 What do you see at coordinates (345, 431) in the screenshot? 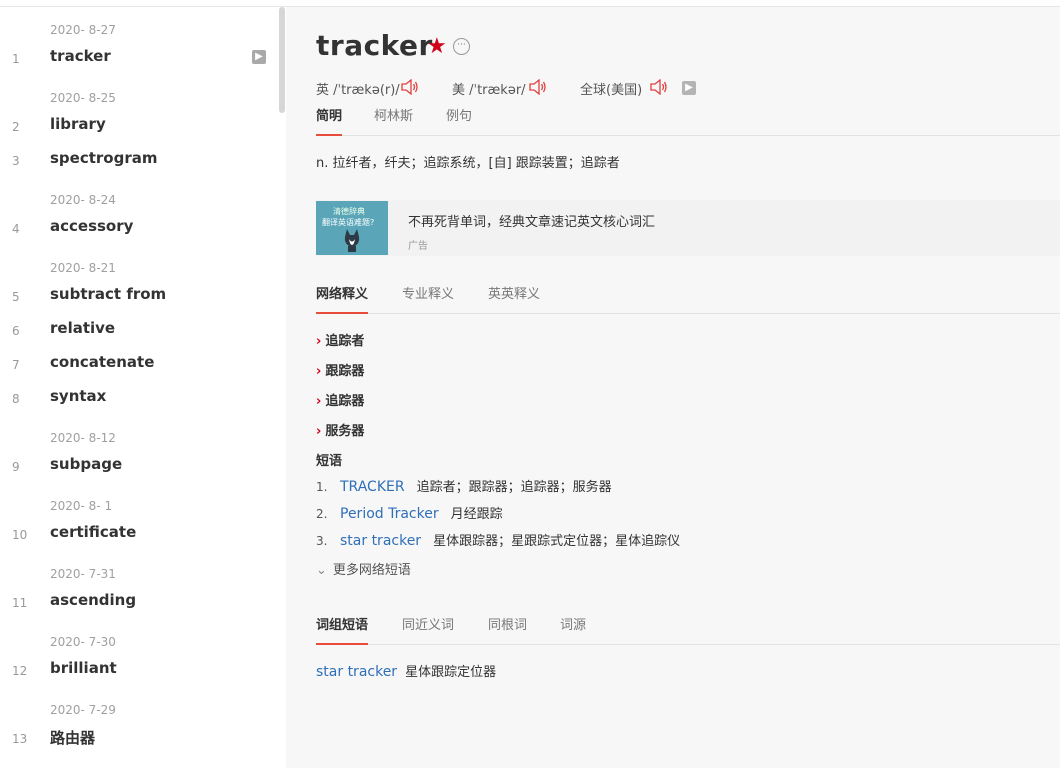
I see `net-translation-text: 服务器` at bounding box center [345, 431].